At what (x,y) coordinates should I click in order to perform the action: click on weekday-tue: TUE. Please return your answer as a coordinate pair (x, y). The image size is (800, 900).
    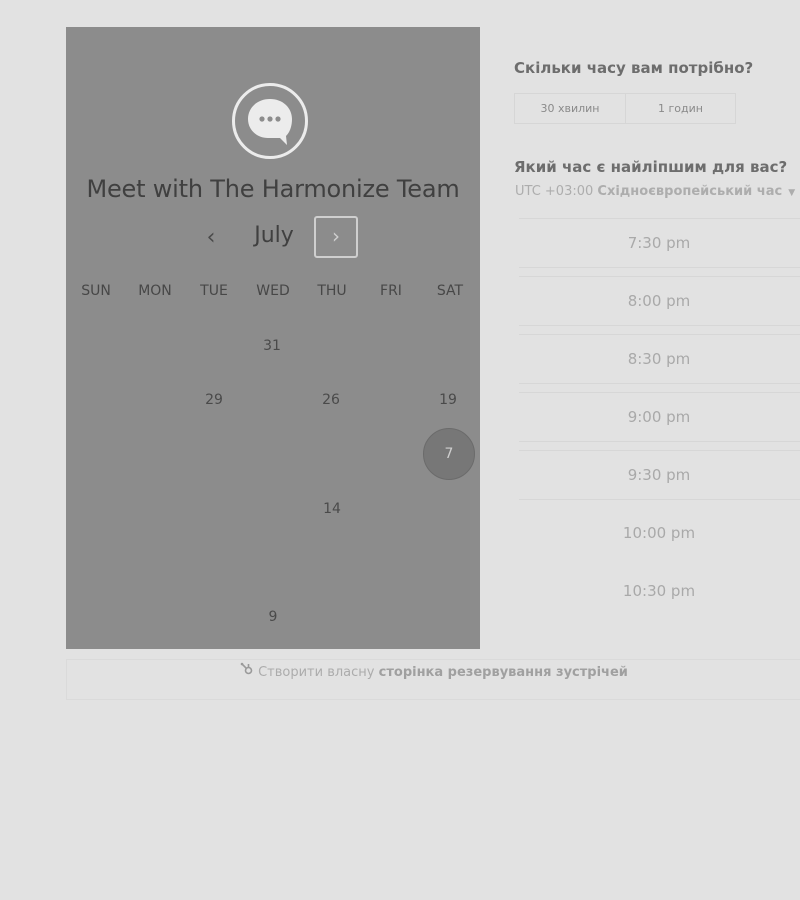
    Looking at the image, I should click on (214, 291).